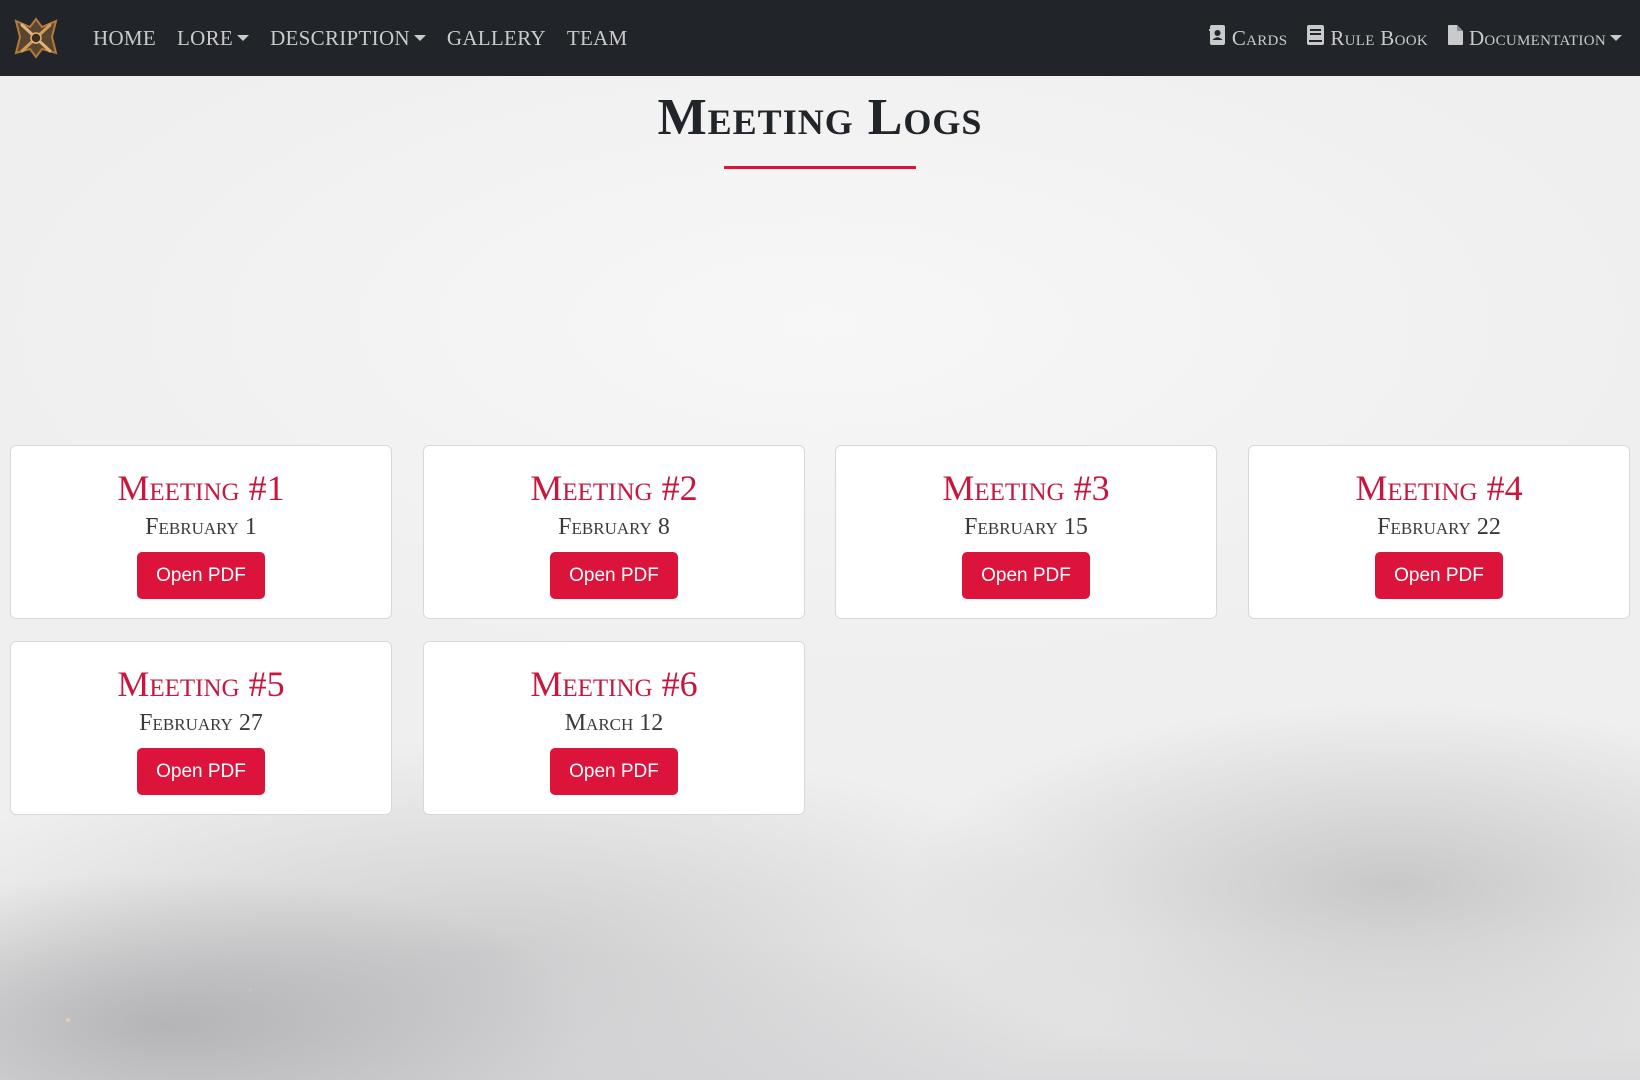 This screenshot has width=1640, height=1080. Describe the element at coordinates (1248, 38) in the screenshot. I see `nav-cards: Cards` at that location.